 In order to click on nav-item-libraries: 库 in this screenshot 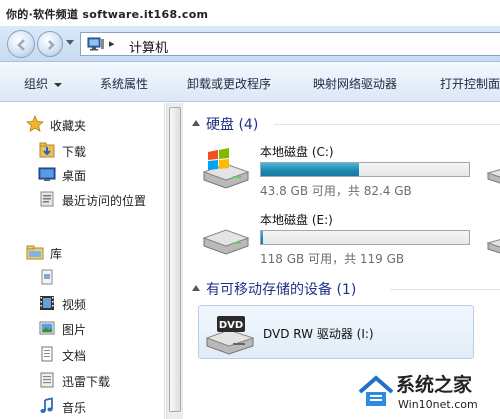, I will do `click(82, 252)`.